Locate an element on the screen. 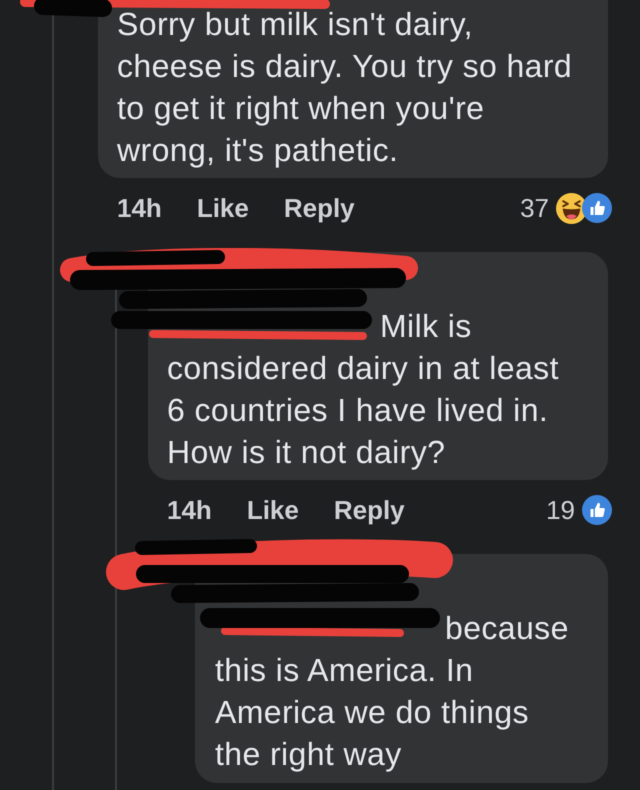  comment-text: Sorry but milk isn't dairy, cheese is dairy. You try so hard to get it right when you're wrong, it's pathetic. is located at coordinates (345, 87).